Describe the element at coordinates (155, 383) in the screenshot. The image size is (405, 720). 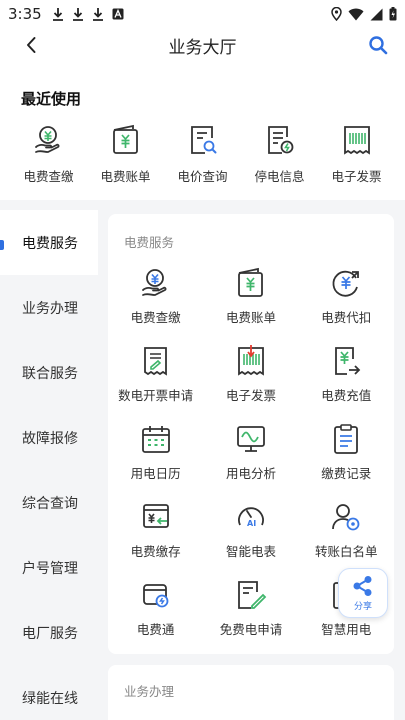
I see `service-item-digital-invoice: 数电开票申请` at that location.